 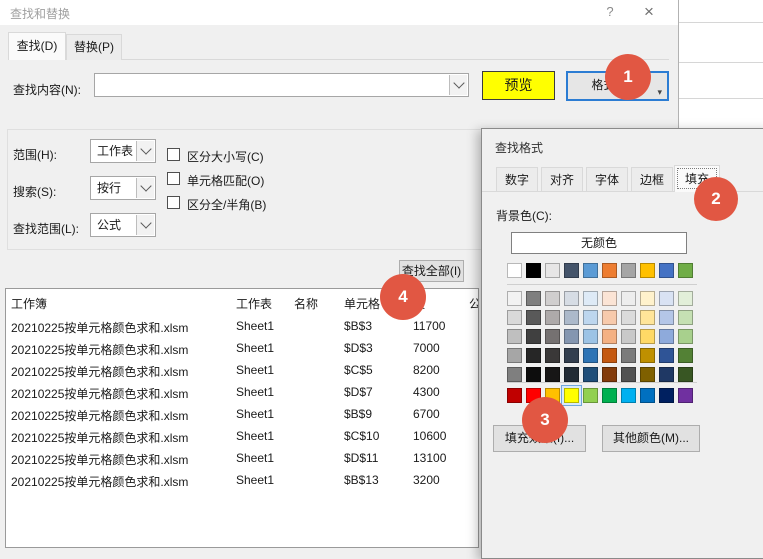 What do you see at coordinates (173, 178) in the screenshot?
I see `match-cell-checkbox` at bounding box center [173, 178].